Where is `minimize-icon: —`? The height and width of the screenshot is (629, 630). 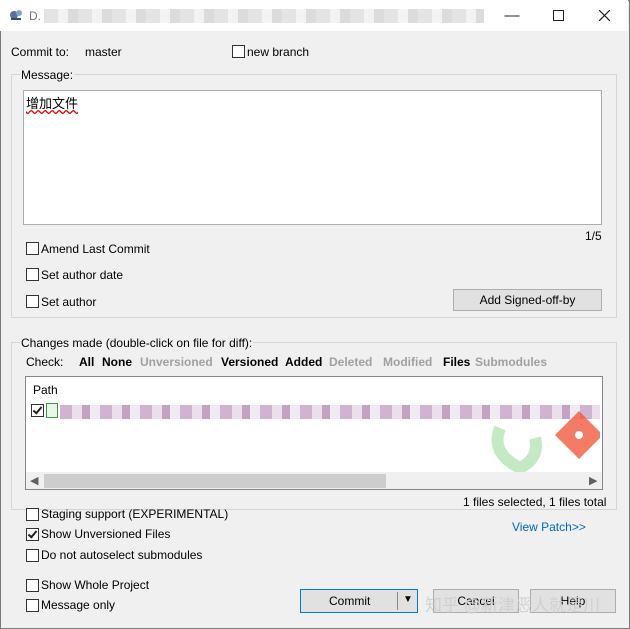
minimize-icon: — is located at coordinates (512, 15).